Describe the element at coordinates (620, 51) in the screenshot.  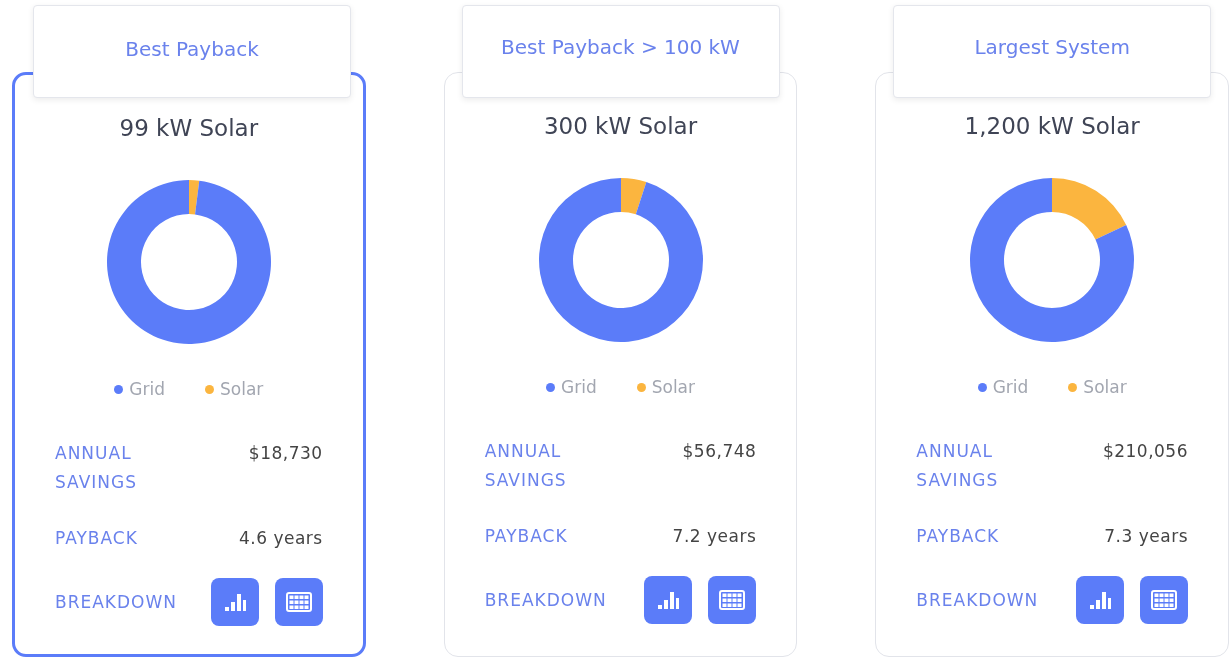
I see `card-tab: Best Payback > 100 kW` at that location.